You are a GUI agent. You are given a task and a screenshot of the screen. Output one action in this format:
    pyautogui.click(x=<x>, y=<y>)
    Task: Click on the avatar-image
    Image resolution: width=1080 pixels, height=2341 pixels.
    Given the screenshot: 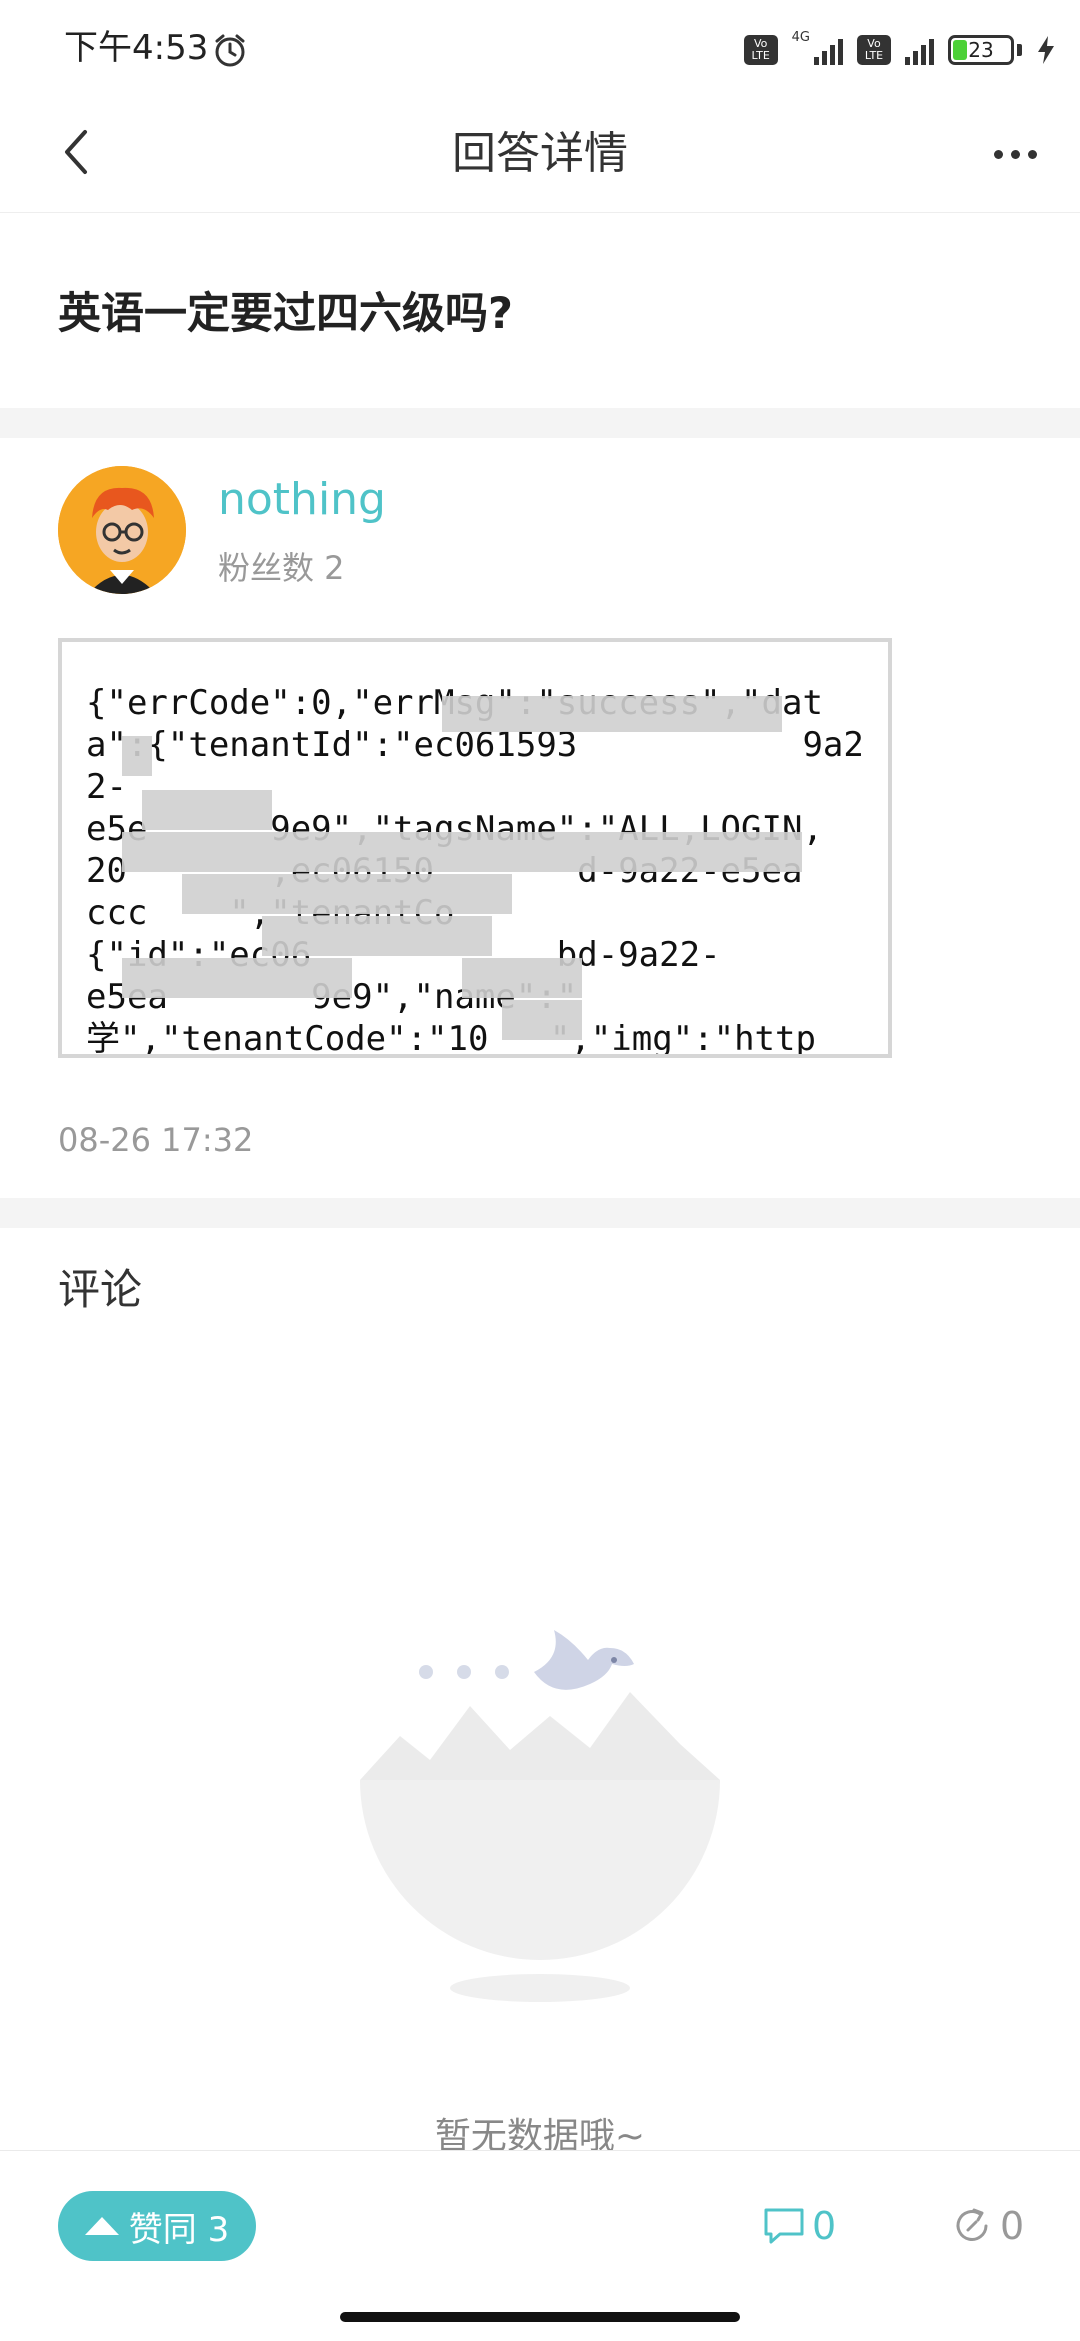 What is the action you would take?
    pyautogui.click(x=122, y=530)
    